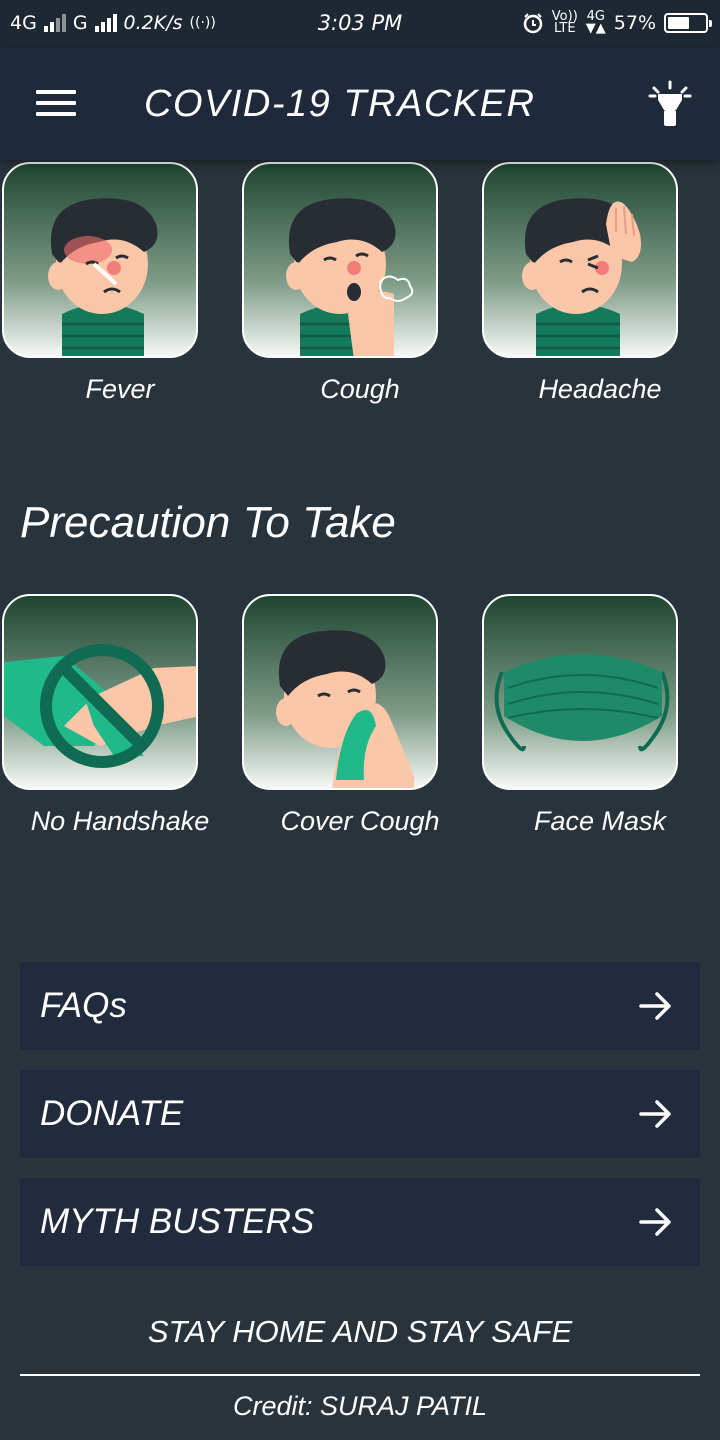 The height and width of the screenshot is (1440, 720). What do you see at coordinates (350, 277) in the screenshot?
I see `cough-icon` at bounding box center [350, 277].